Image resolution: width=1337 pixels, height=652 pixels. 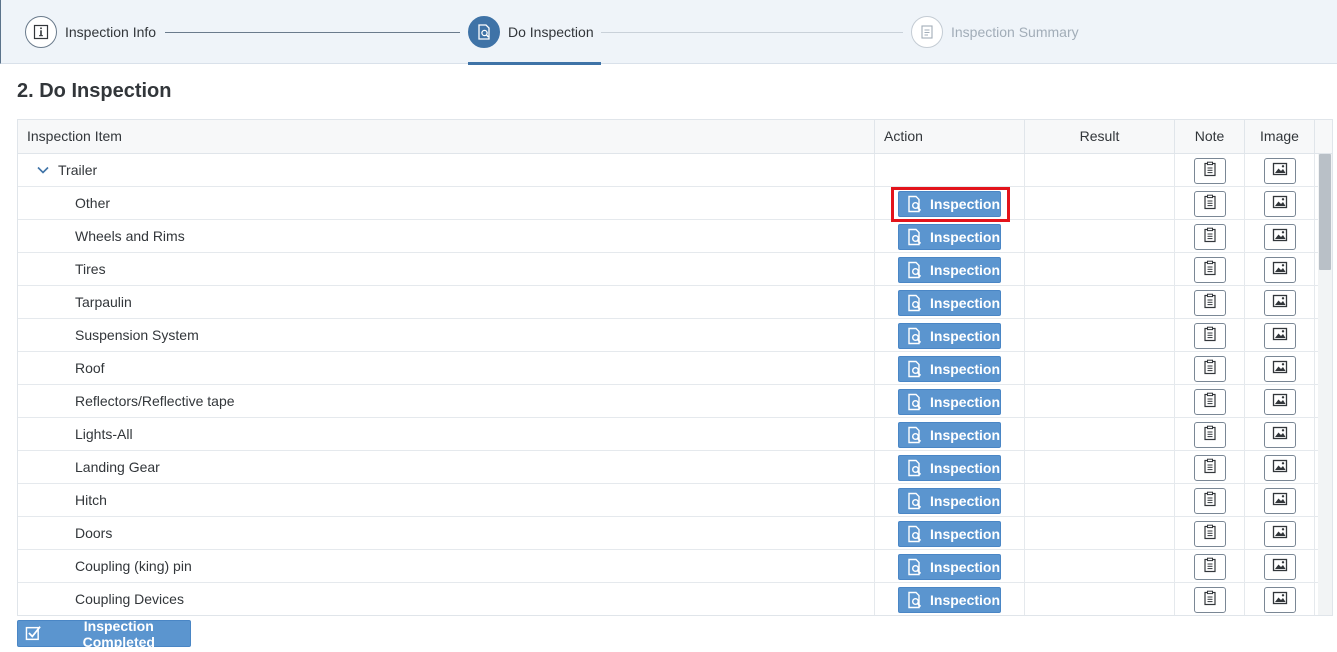 What do you see at coordinates (137, 335) in the screenshot?
I see `inspection-item-label: Suspension System` at bounding box center [137, 335].